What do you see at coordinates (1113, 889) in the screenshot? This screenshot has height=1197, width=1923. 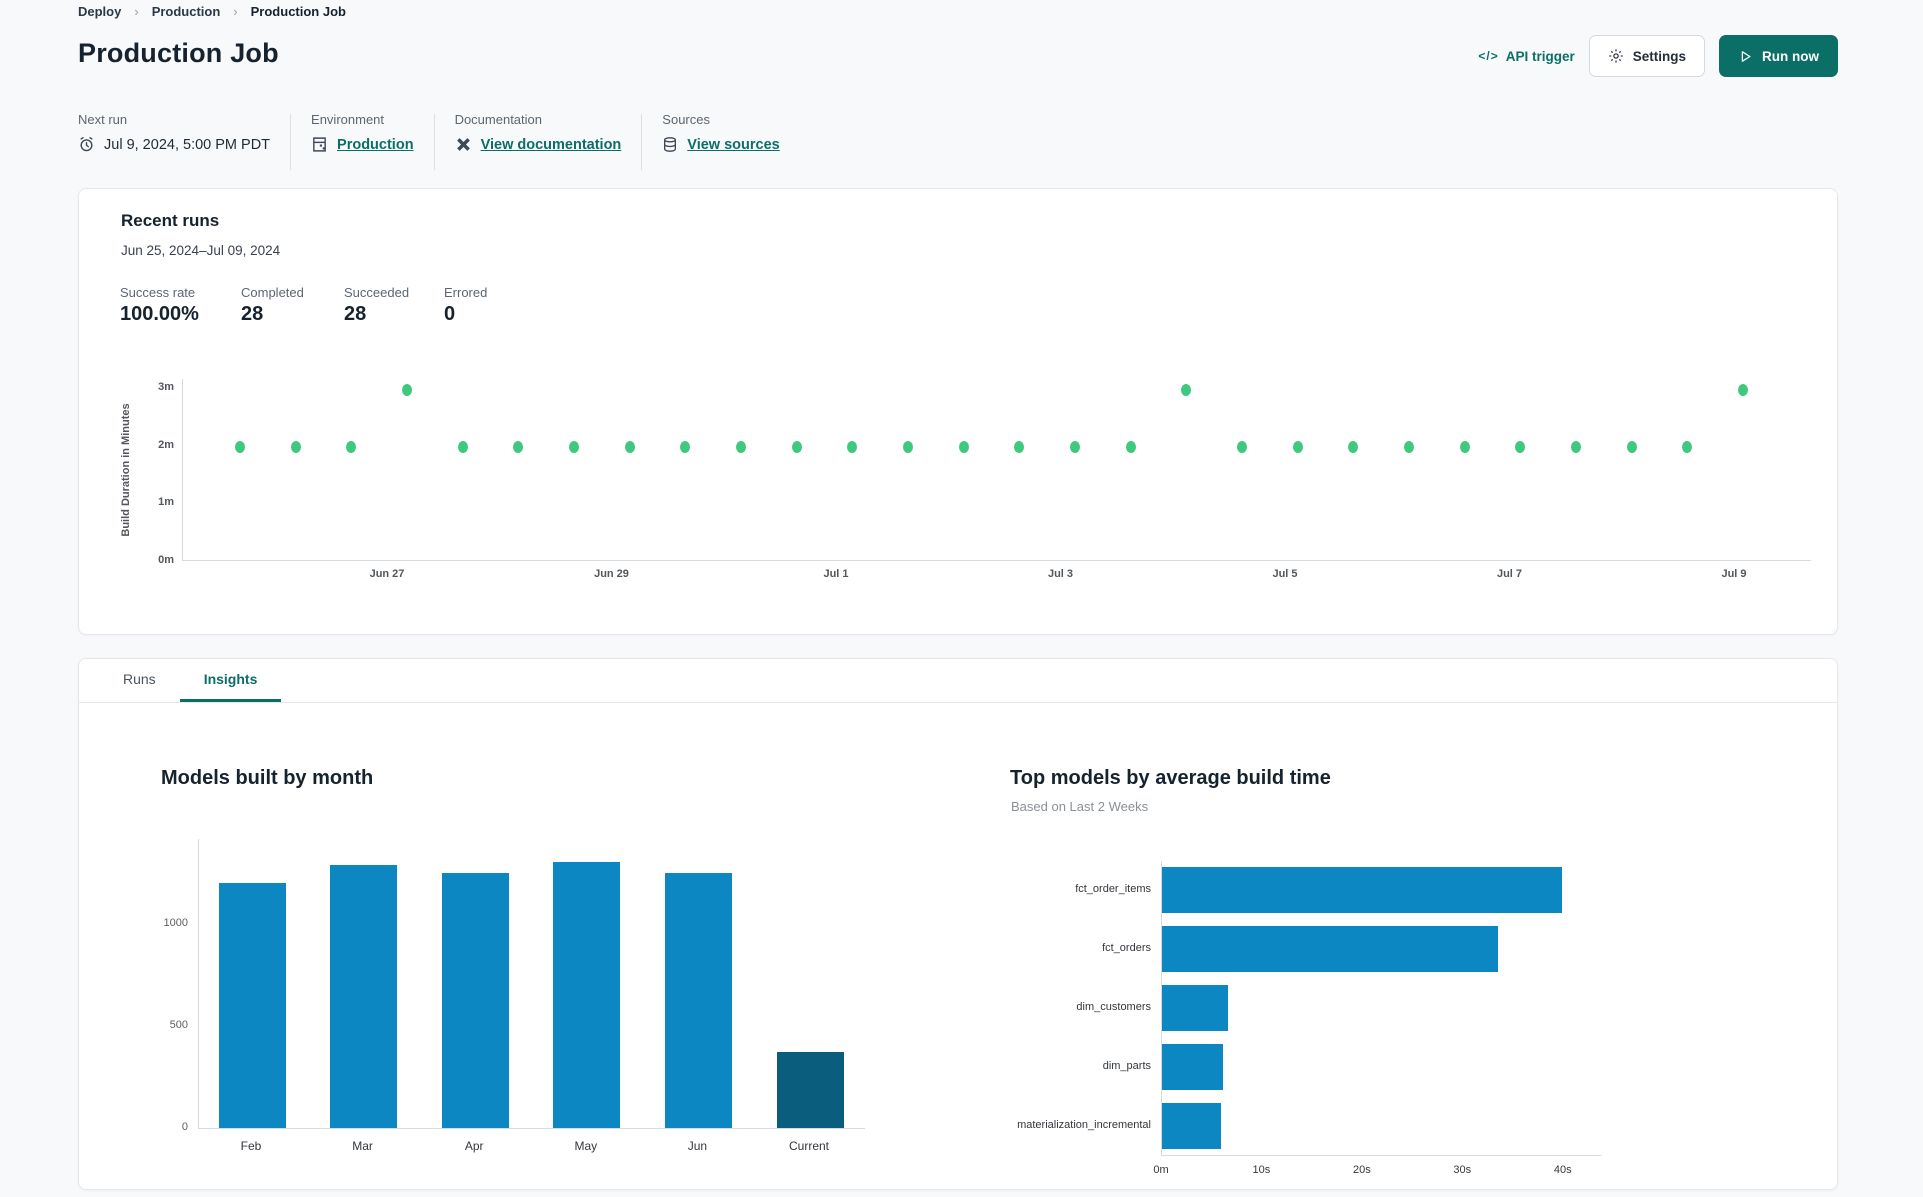 I see `model-name-label: fct_order_items` at bounding box center [1113, 889].